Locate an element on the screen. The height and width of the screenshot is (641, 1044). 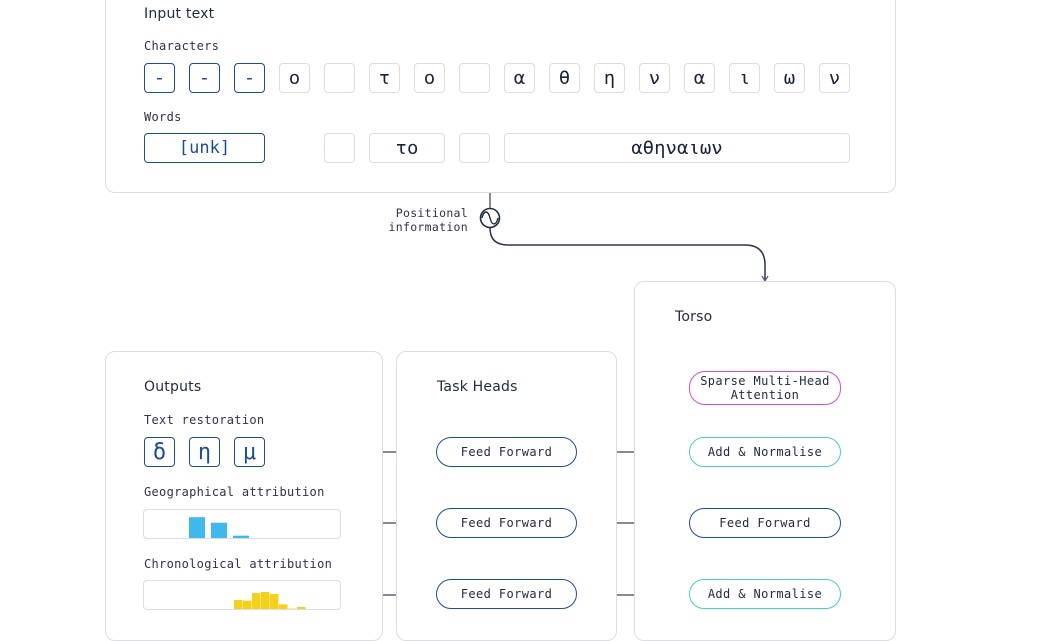
sine-wave-icon is located at coordinates (490, 218).